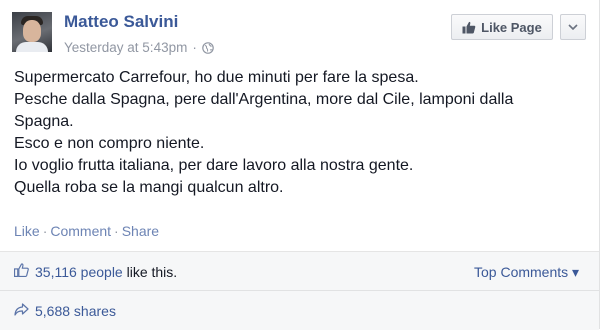 The height and width of the screenshot is (330, 600). Describe the element at coordinates (140, 231) in the screenshot. I see `share-link: Share` at that location.